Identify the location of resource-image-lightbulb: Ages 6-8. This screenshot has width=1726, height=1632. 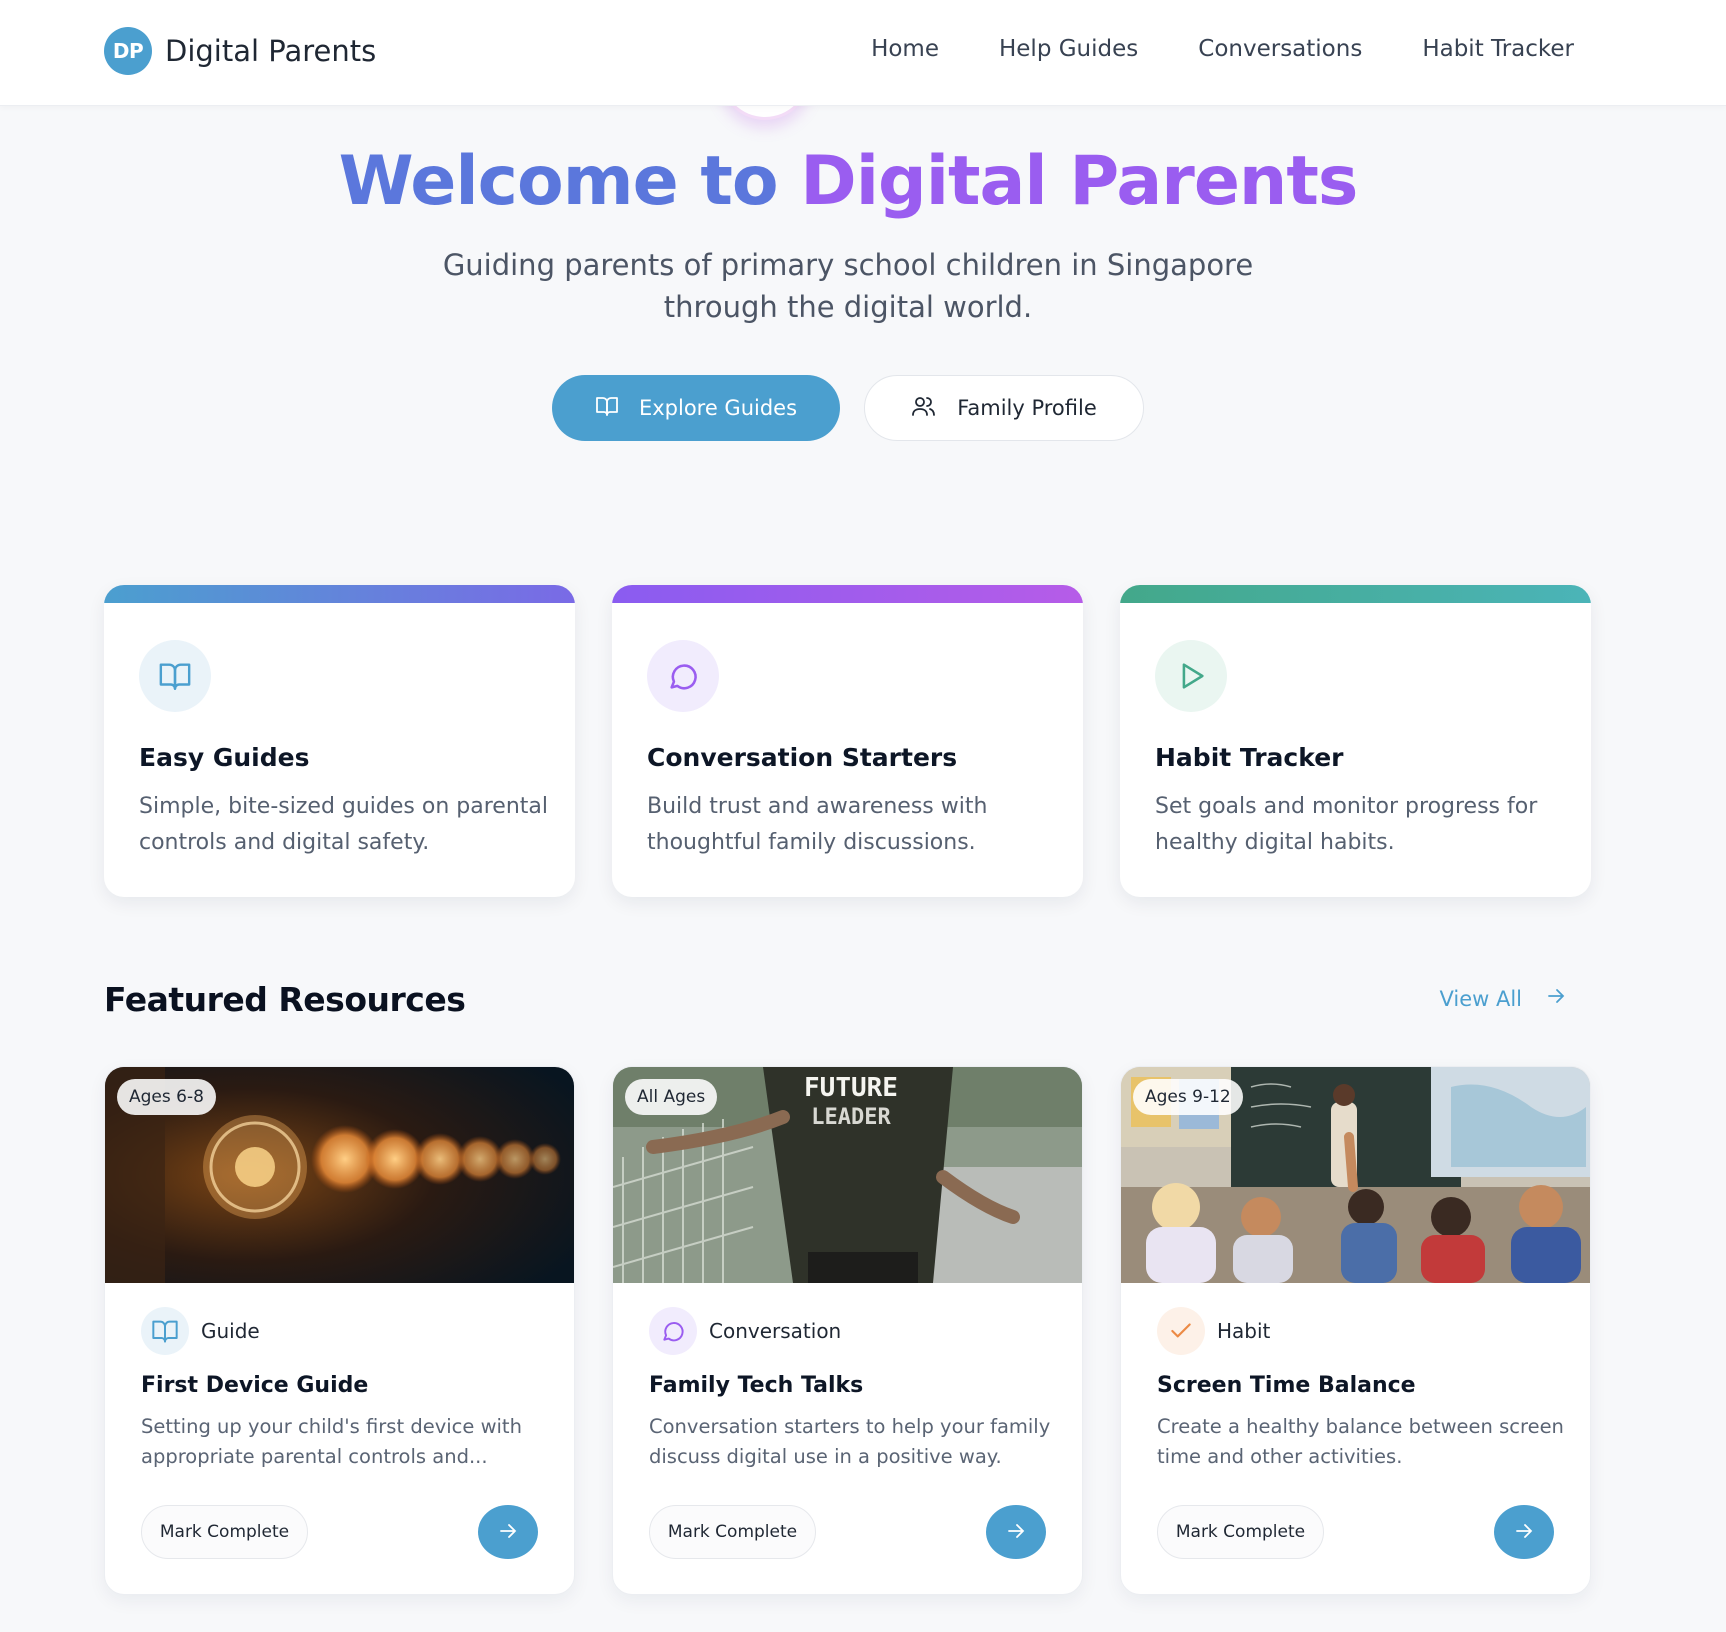
(339, 1175).